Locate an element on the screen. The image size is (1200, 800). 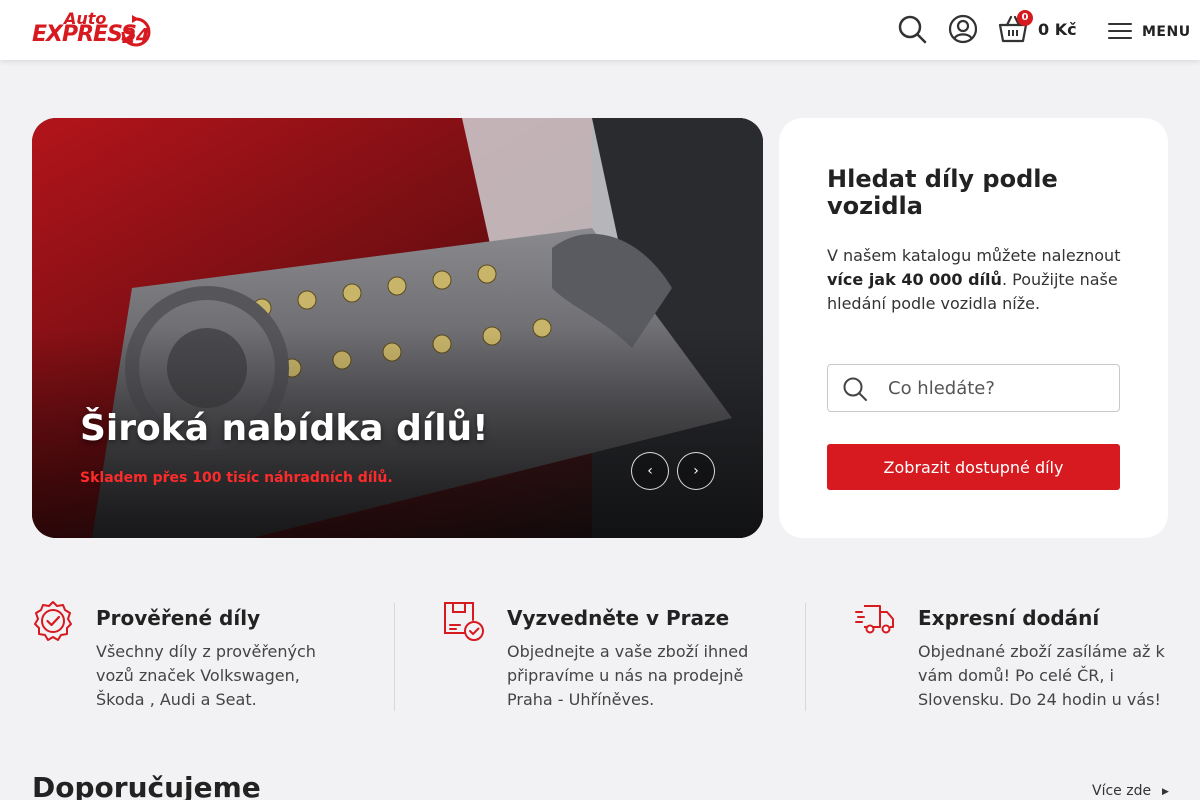
show-parts-button: Zobrazit dostupné díly is located at coordinates (973, 467).